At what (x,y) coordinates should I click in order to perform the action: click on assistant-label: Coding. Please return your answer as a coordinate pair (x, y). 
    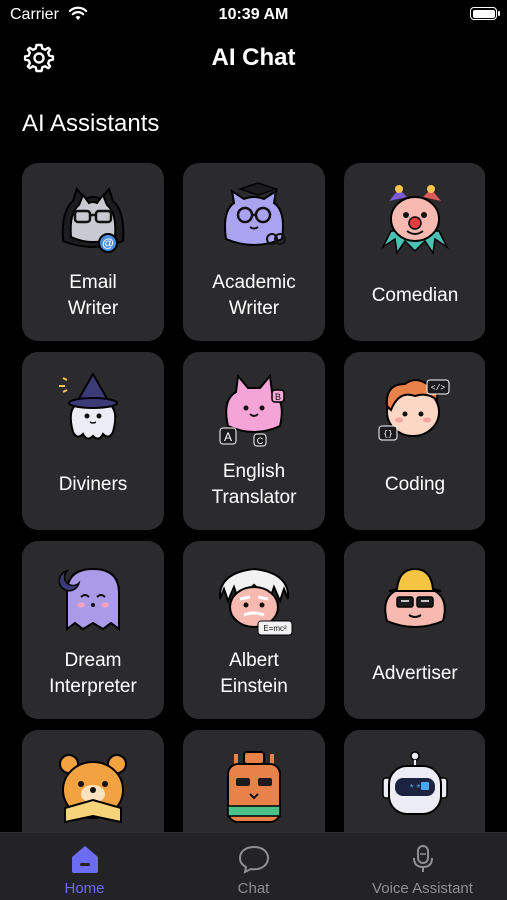
    Looking at the image, I should click on (415, 484).